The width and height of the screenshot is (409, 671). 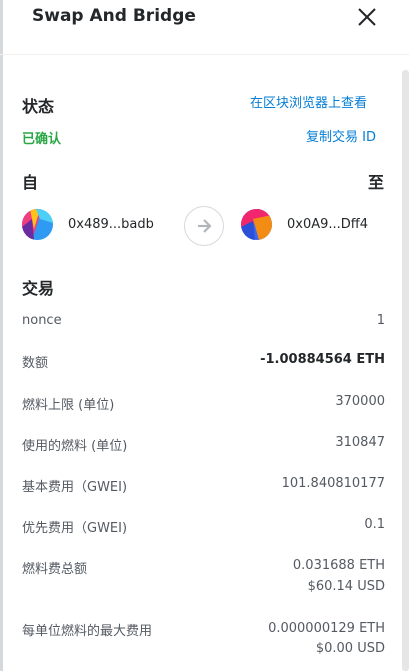 I want to click on amount-value: -1.00884564 ETH, so click(x=322, y=359).